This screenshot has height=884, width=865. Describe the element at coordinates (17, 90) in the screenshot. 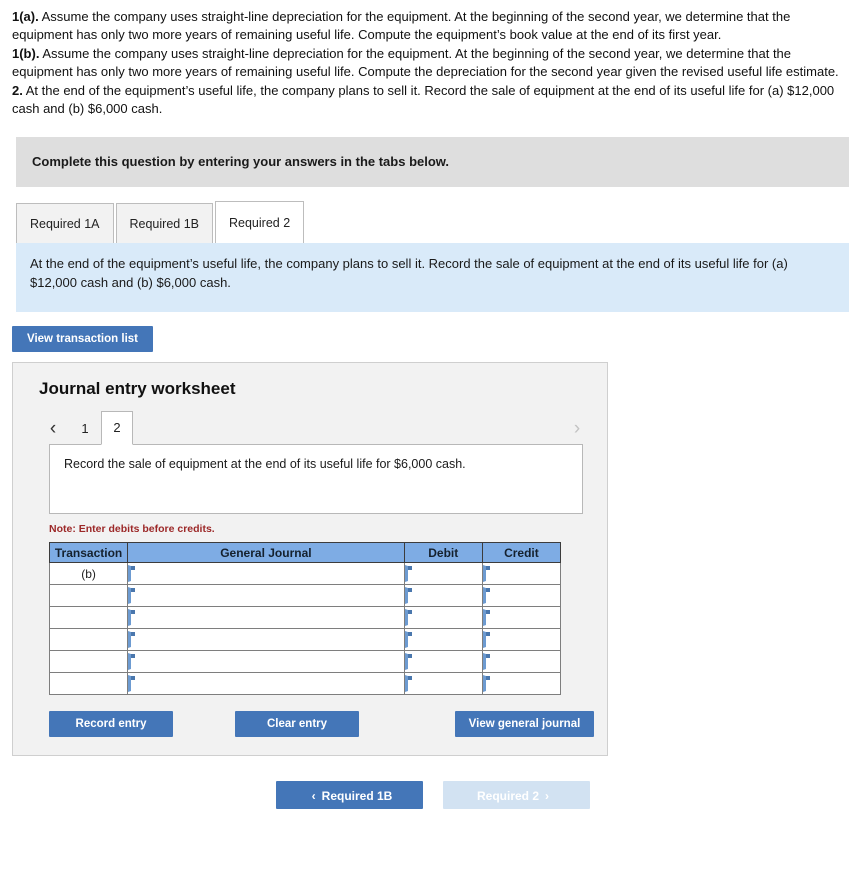

I see `prompt-label-2: 2.` at that location.